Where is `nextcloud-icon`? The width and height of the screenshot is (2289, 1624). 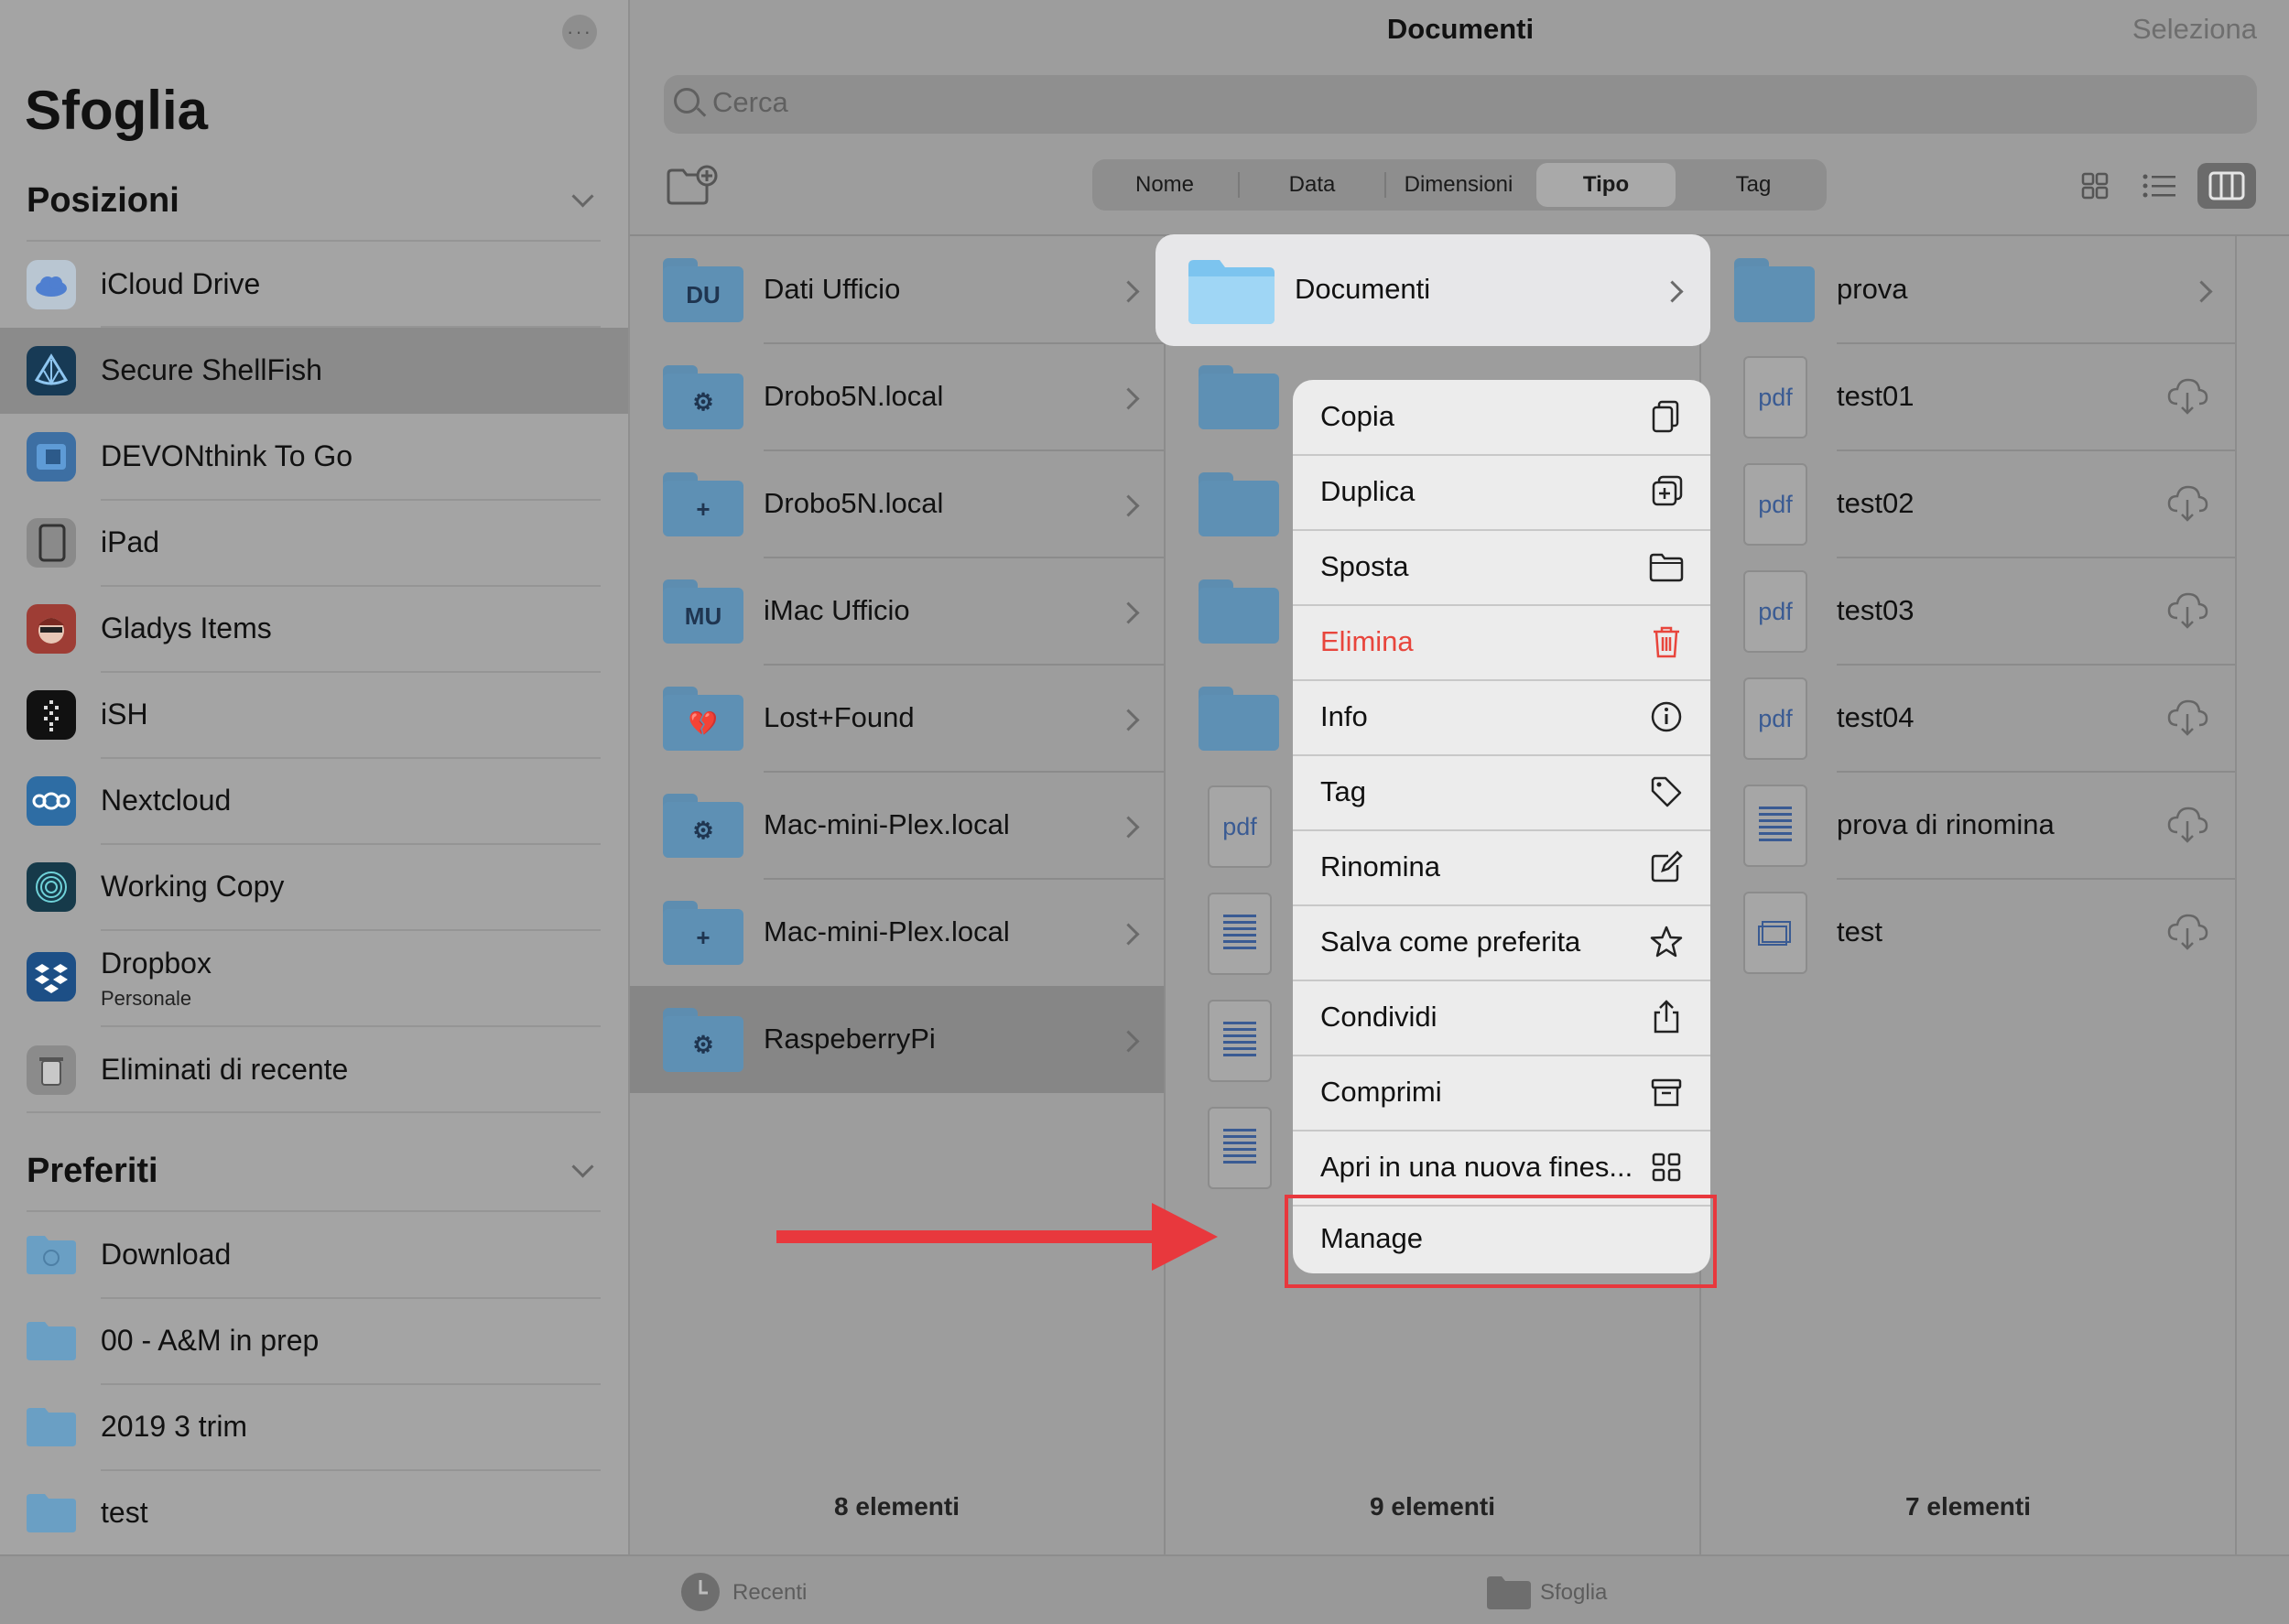 nextcloud-icon is located at coordinates (51, 801).